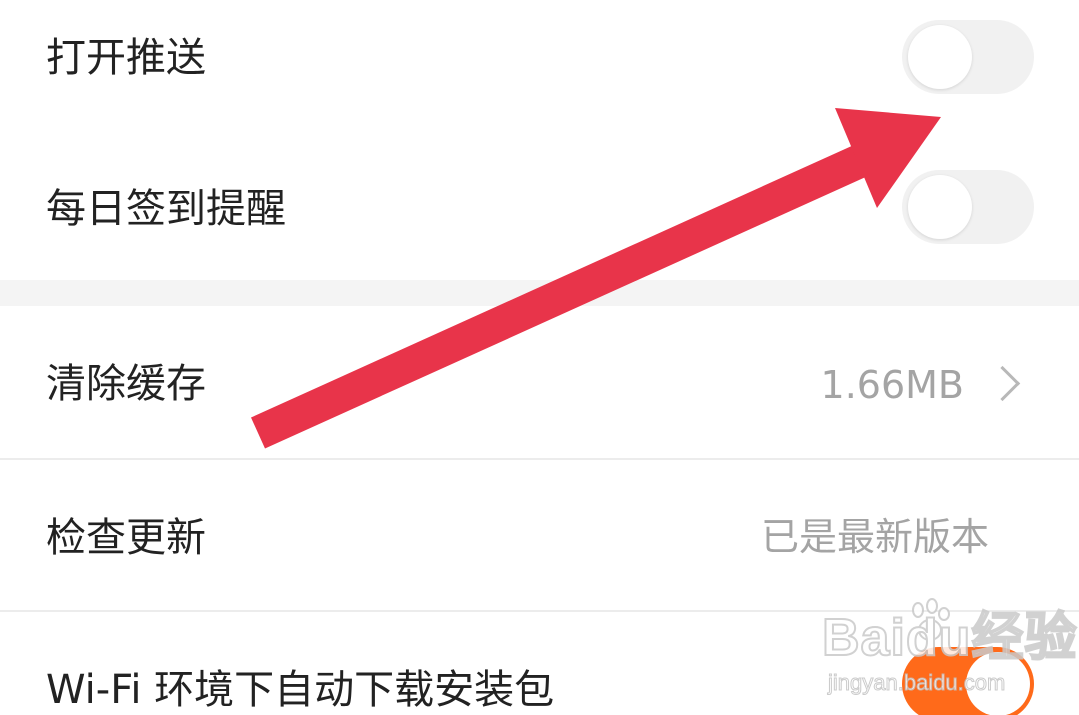 The height and width of the screenshot is (715, 1079). I want to click on setting-label-checkin-reminder: 每日签到提醒, so click(166, 209).